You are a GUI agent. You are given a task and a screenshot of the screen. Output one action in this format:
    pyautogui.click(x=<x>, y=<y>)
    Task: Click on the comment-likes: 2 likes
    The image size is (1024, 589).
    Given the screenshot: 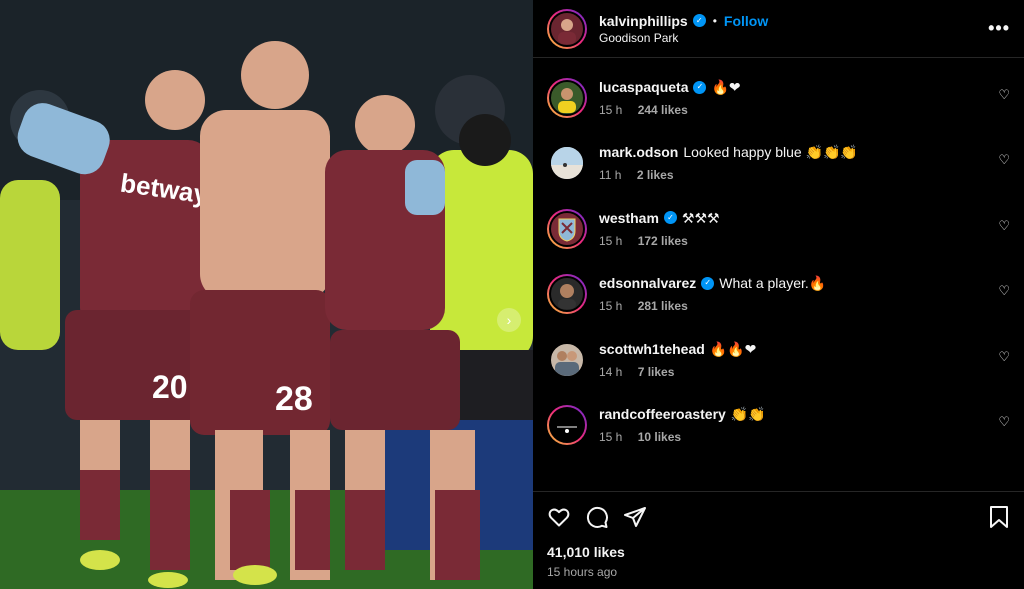 What is the action you would take?
    pyautogui.click(x=655, y=175)
    